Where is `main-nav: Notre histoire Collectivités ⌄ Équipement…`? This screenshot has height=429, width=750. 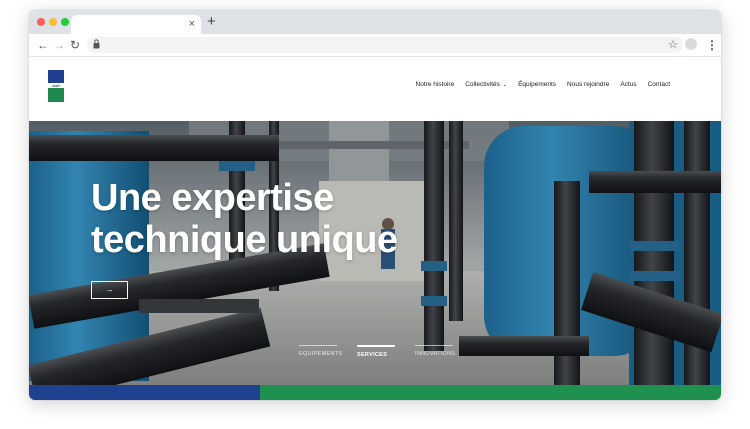 main-nav: Notre histoire Collectivités ⌄ Équipement… is located at coordinates (543, 84).